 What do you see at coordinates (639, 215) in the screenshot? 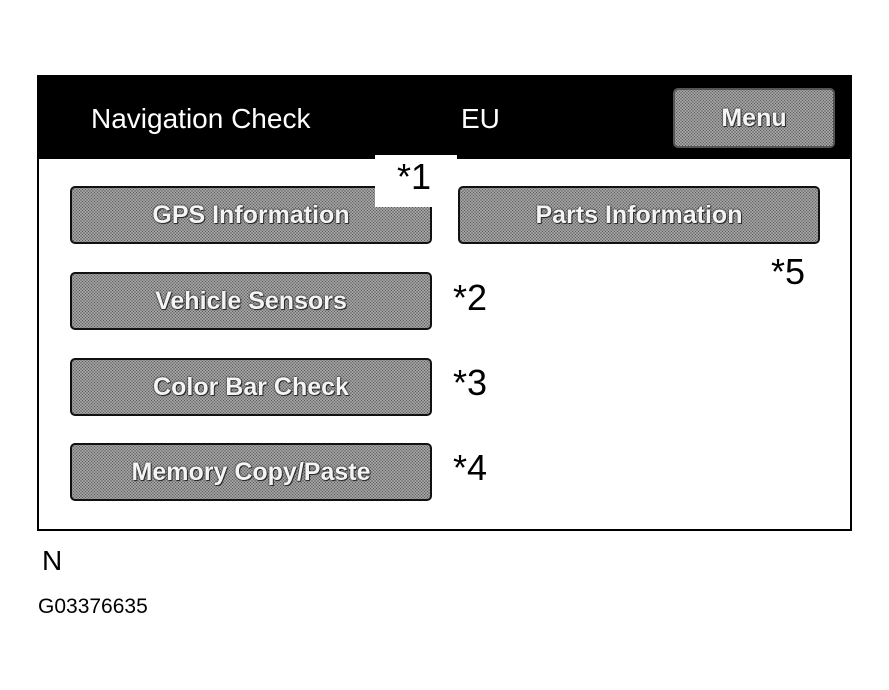
I see `parts-information-button: Parts Information` at bounding box center [639, 215].